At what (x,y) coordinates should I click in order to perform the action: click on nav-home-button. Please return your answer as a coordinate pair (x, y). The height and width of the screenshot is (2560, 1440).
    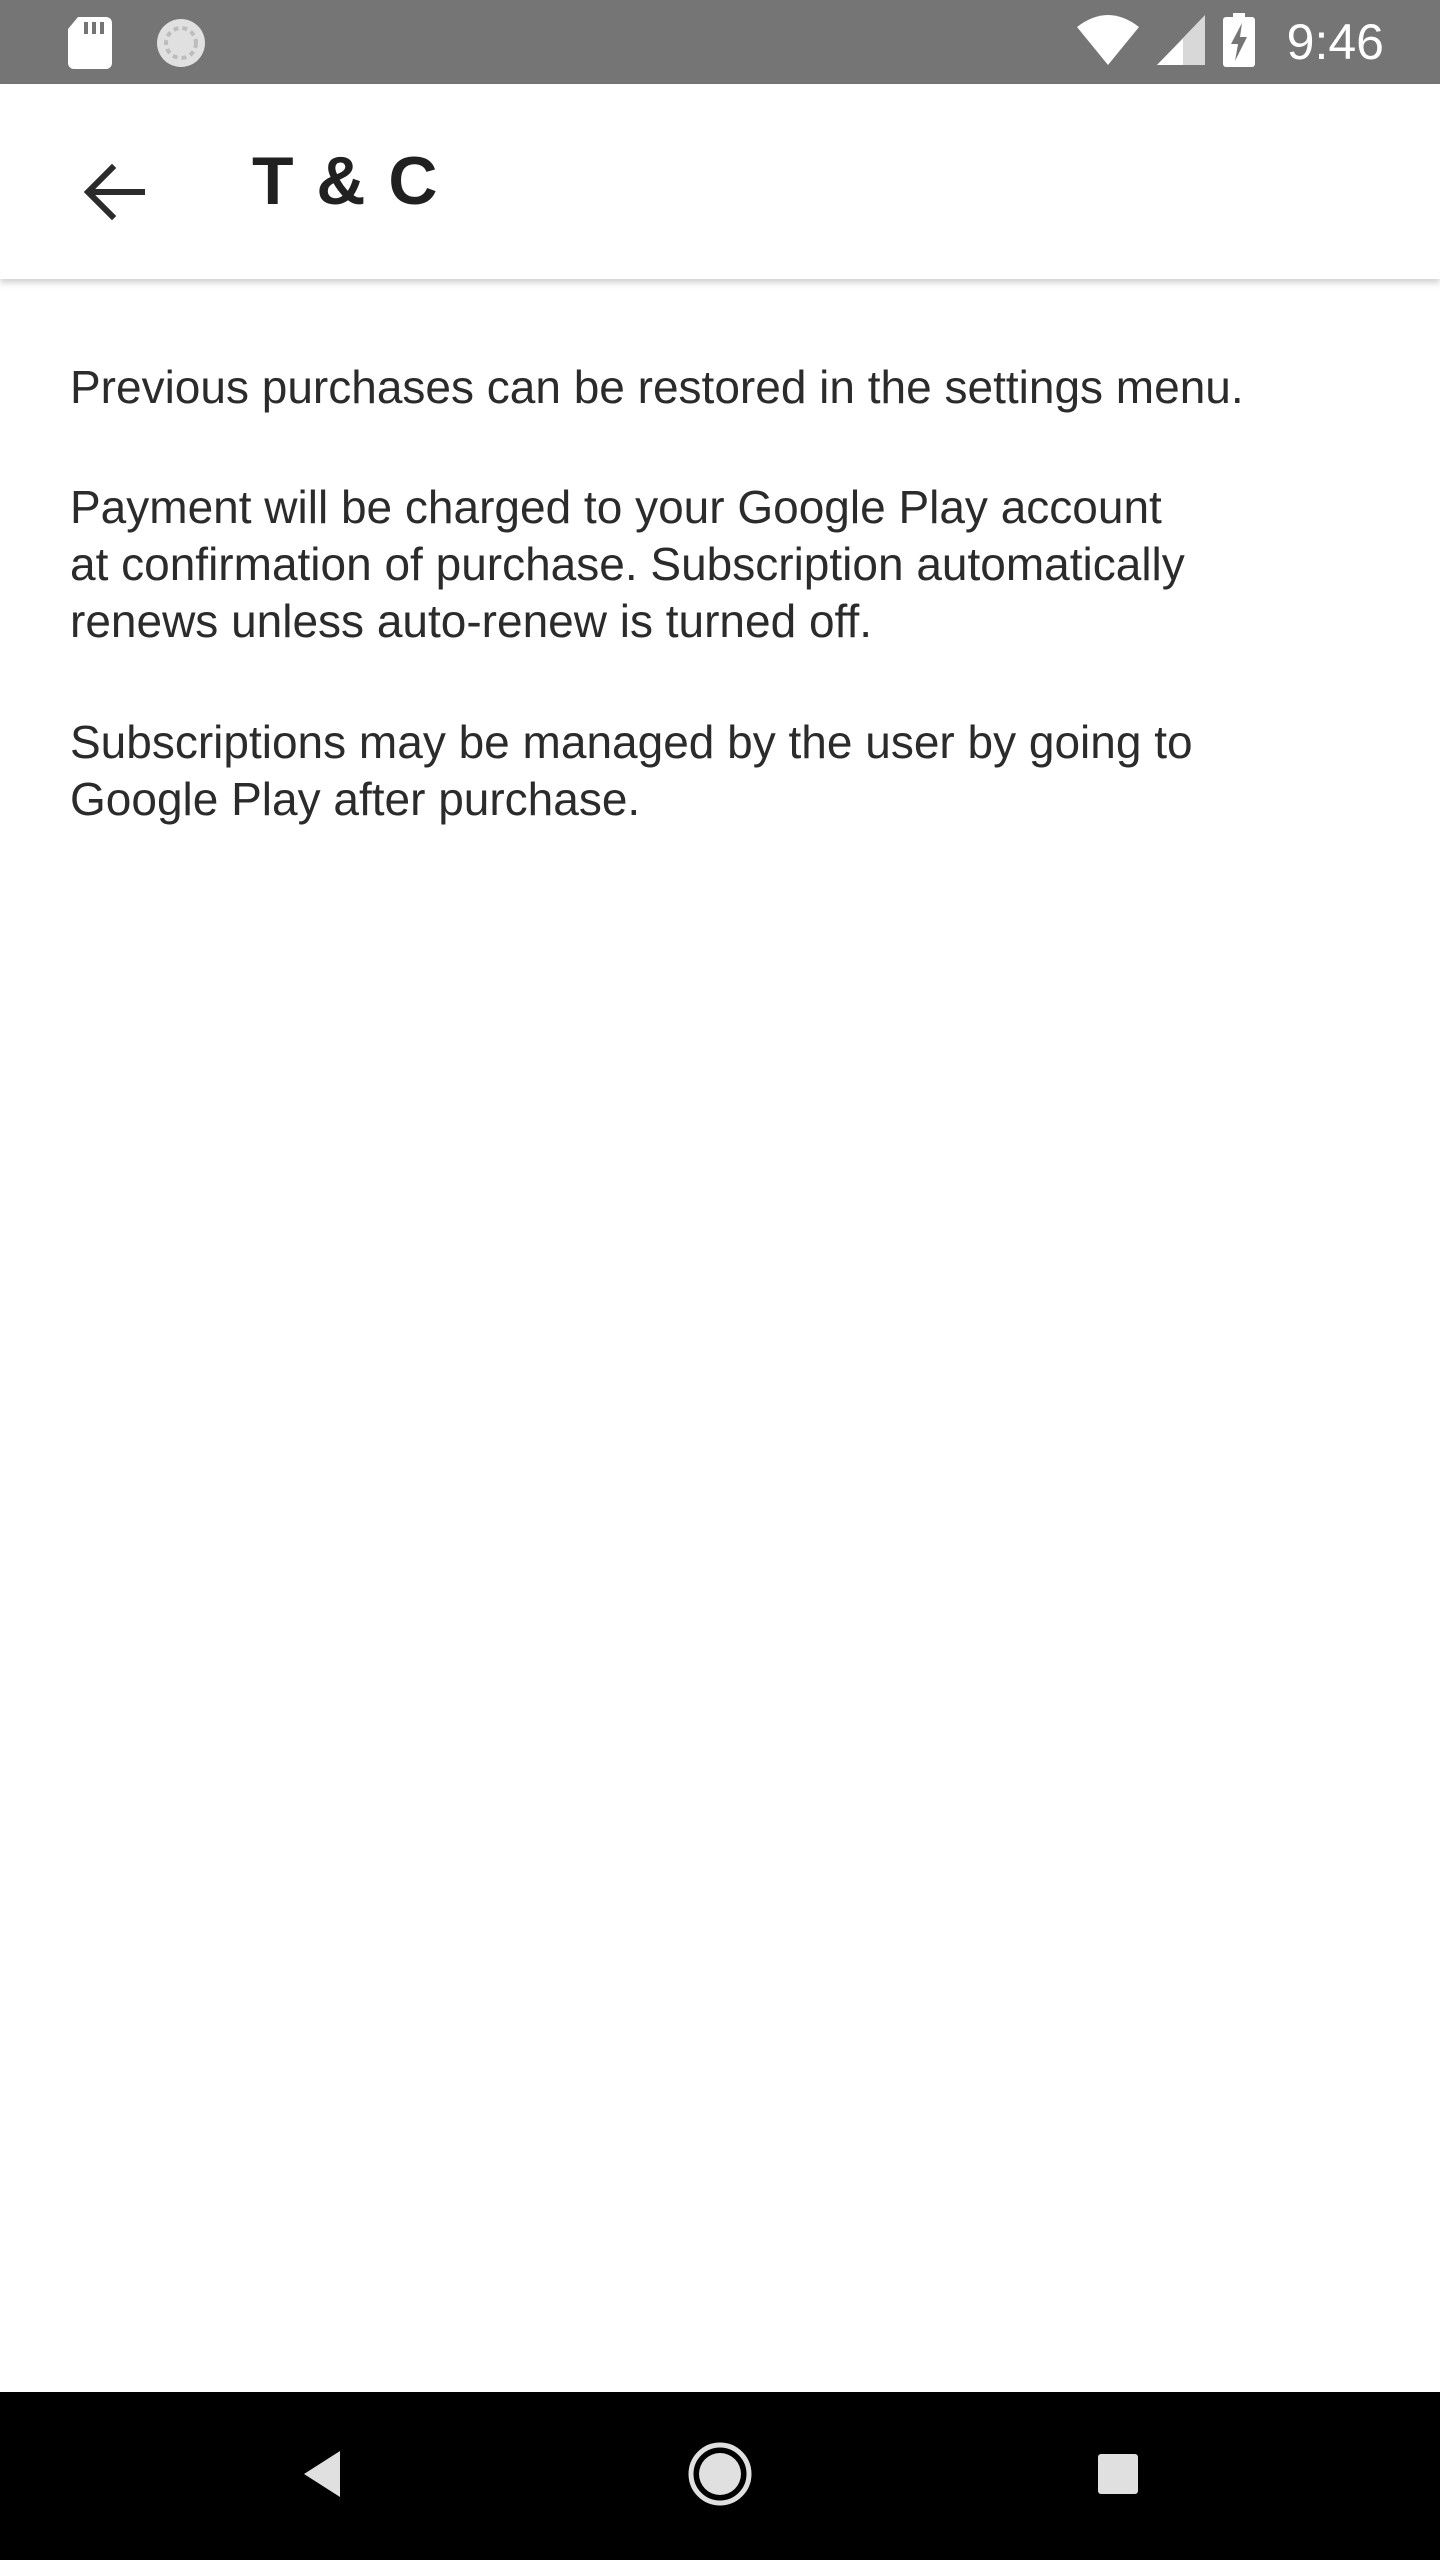
    Looking at the image, I should click on (720, 2476).